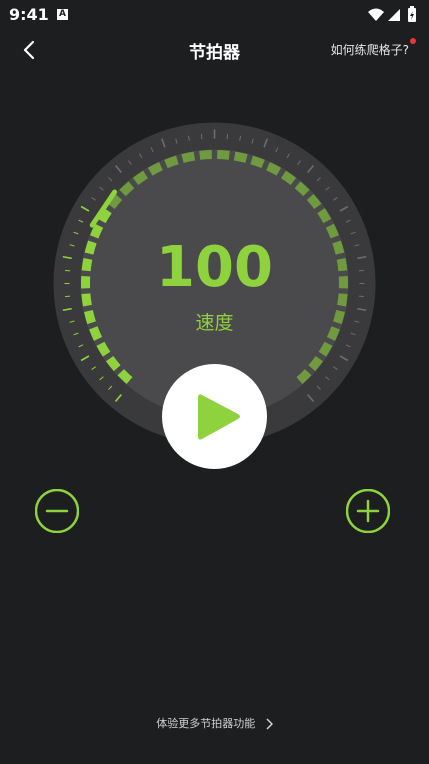 The height and width of the screenshot is (764, 429). What do you see at coordinates (214, 267) in the screenshot?
I see `bpm-value: 100` at bounding box center [214, 267].